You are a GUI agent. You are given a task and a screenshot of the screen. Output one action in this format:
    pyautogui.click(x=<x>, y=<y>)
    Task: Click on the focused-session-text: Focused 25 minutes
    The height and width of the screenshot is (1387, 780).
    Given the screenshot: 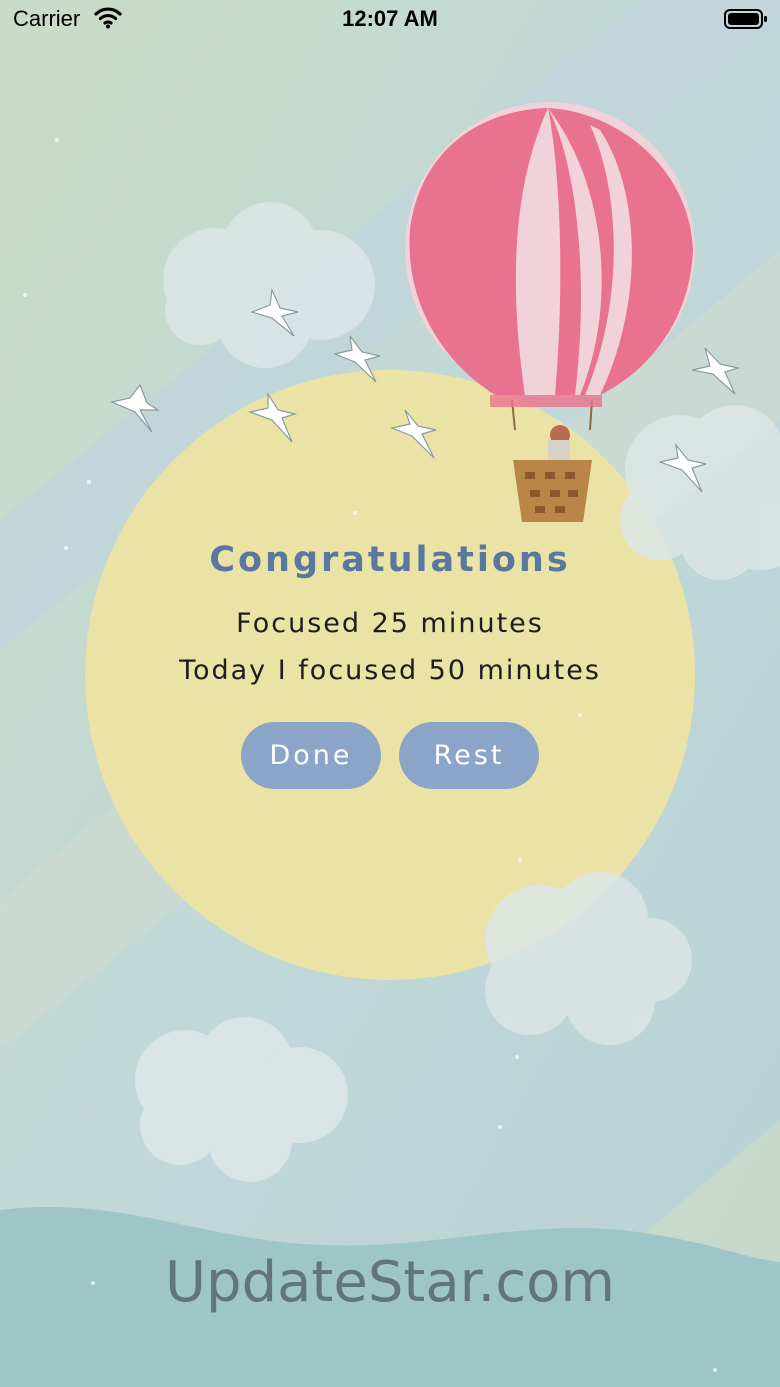 What is the action you would take?
    pyautogui.click(x=390, y=623)
    